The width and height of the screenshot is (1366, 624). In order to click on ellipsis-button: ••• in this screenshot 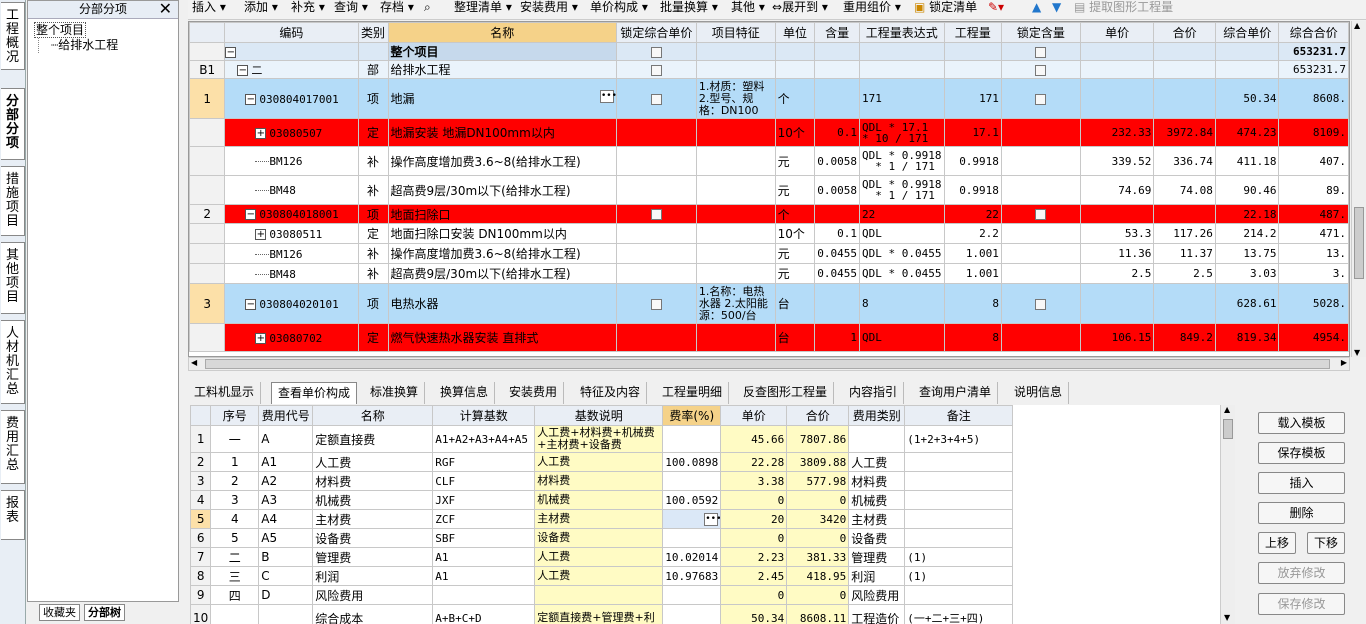, I will do `click(607, 96)`.